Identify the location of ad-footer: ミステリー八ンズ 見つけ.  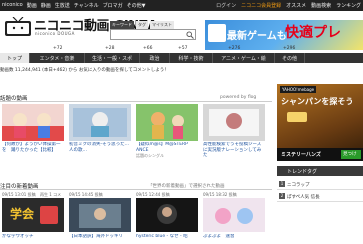
(320, 154).